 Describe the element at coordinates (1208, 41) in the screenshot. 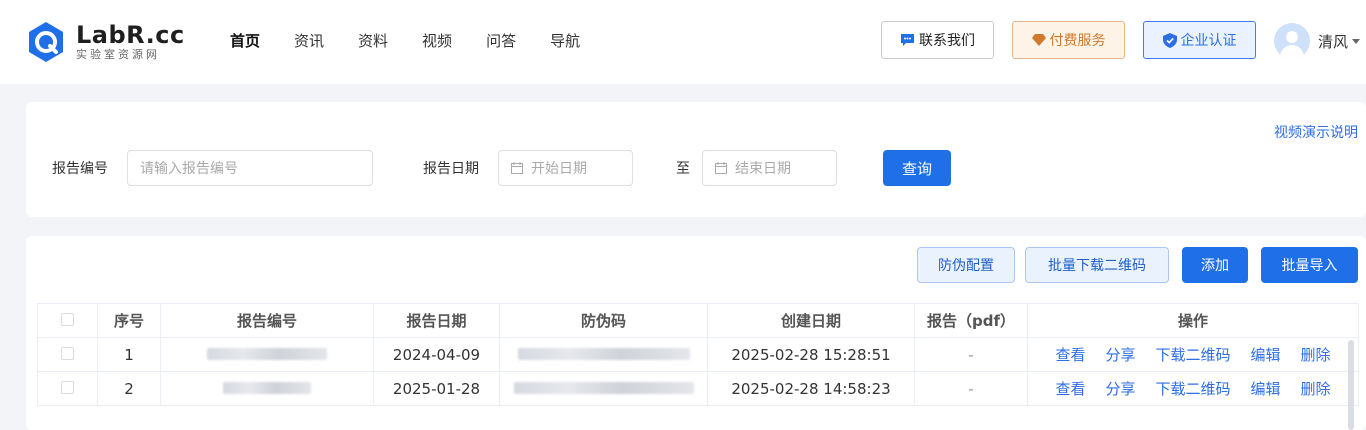

I see `enterprise-cert-label: 企业认证` at that location.